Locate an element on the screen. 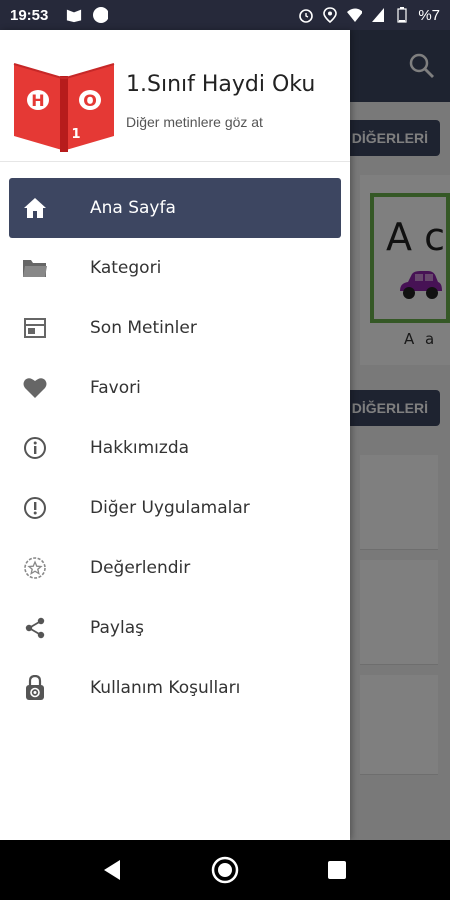  menu-item-label: Son Metinler is located at coordinates (143, 328).